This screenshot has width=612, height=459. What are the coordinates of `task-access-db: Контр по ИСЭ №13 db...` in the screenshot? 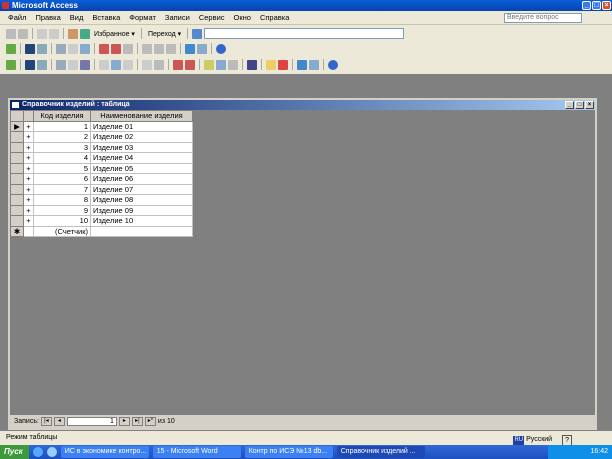 It's located at (288, 452).